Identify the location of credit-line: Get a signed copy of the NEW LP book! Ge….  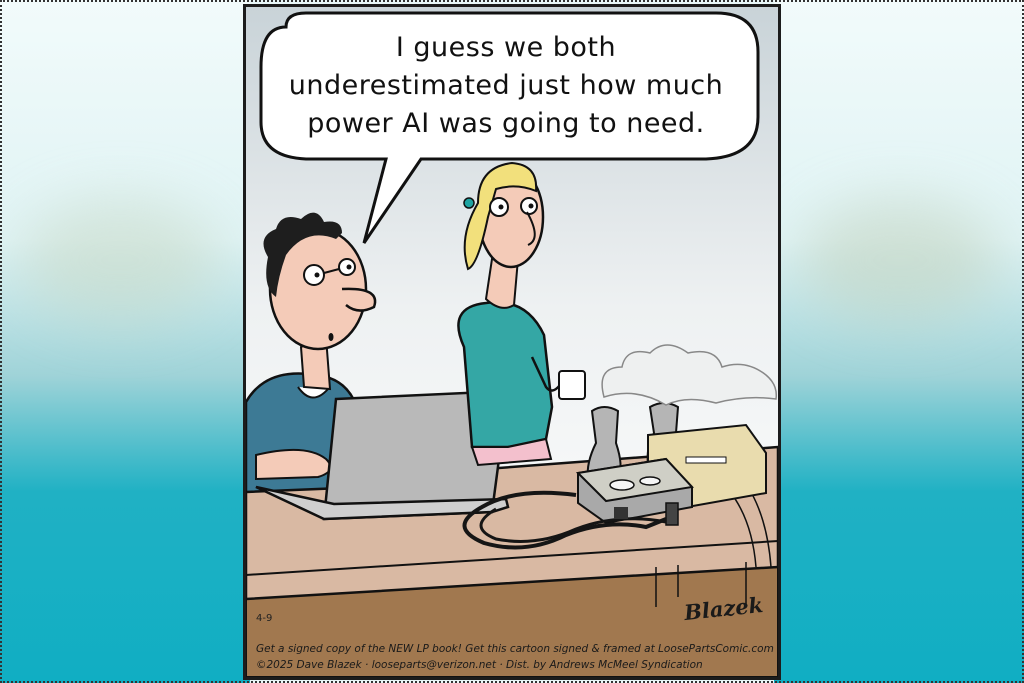
(515, 649).